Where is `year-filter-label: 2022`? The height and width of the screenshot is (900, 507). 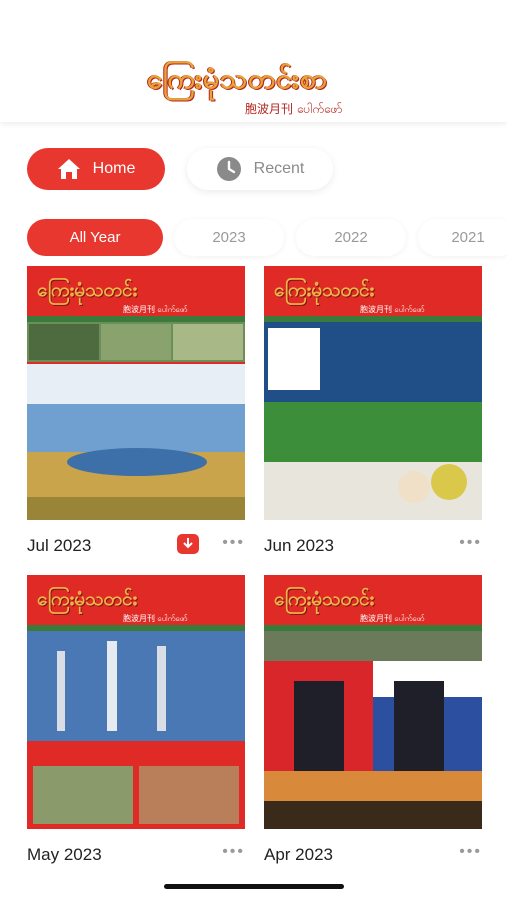
year-filter-label: 2022 is located at coordinates (351, 237).